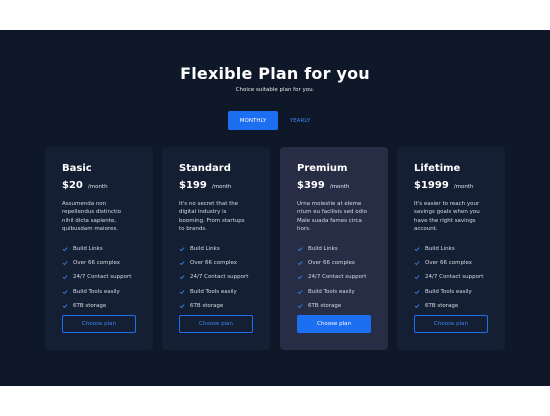 The height and width of the screenshot is (416, 550). I want to click on desc-line: Assumenda non, so click(84, 204).